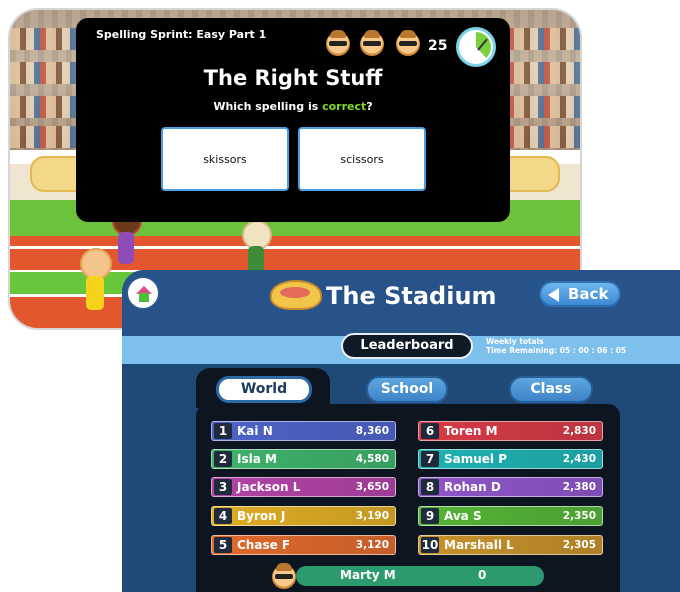 The width and height of the screenshot is (680, 592). Describe the element at coordinates (303, 431) in the screenshot. I see `leaderboard-row: 1 Kai N 8,360` at that location.